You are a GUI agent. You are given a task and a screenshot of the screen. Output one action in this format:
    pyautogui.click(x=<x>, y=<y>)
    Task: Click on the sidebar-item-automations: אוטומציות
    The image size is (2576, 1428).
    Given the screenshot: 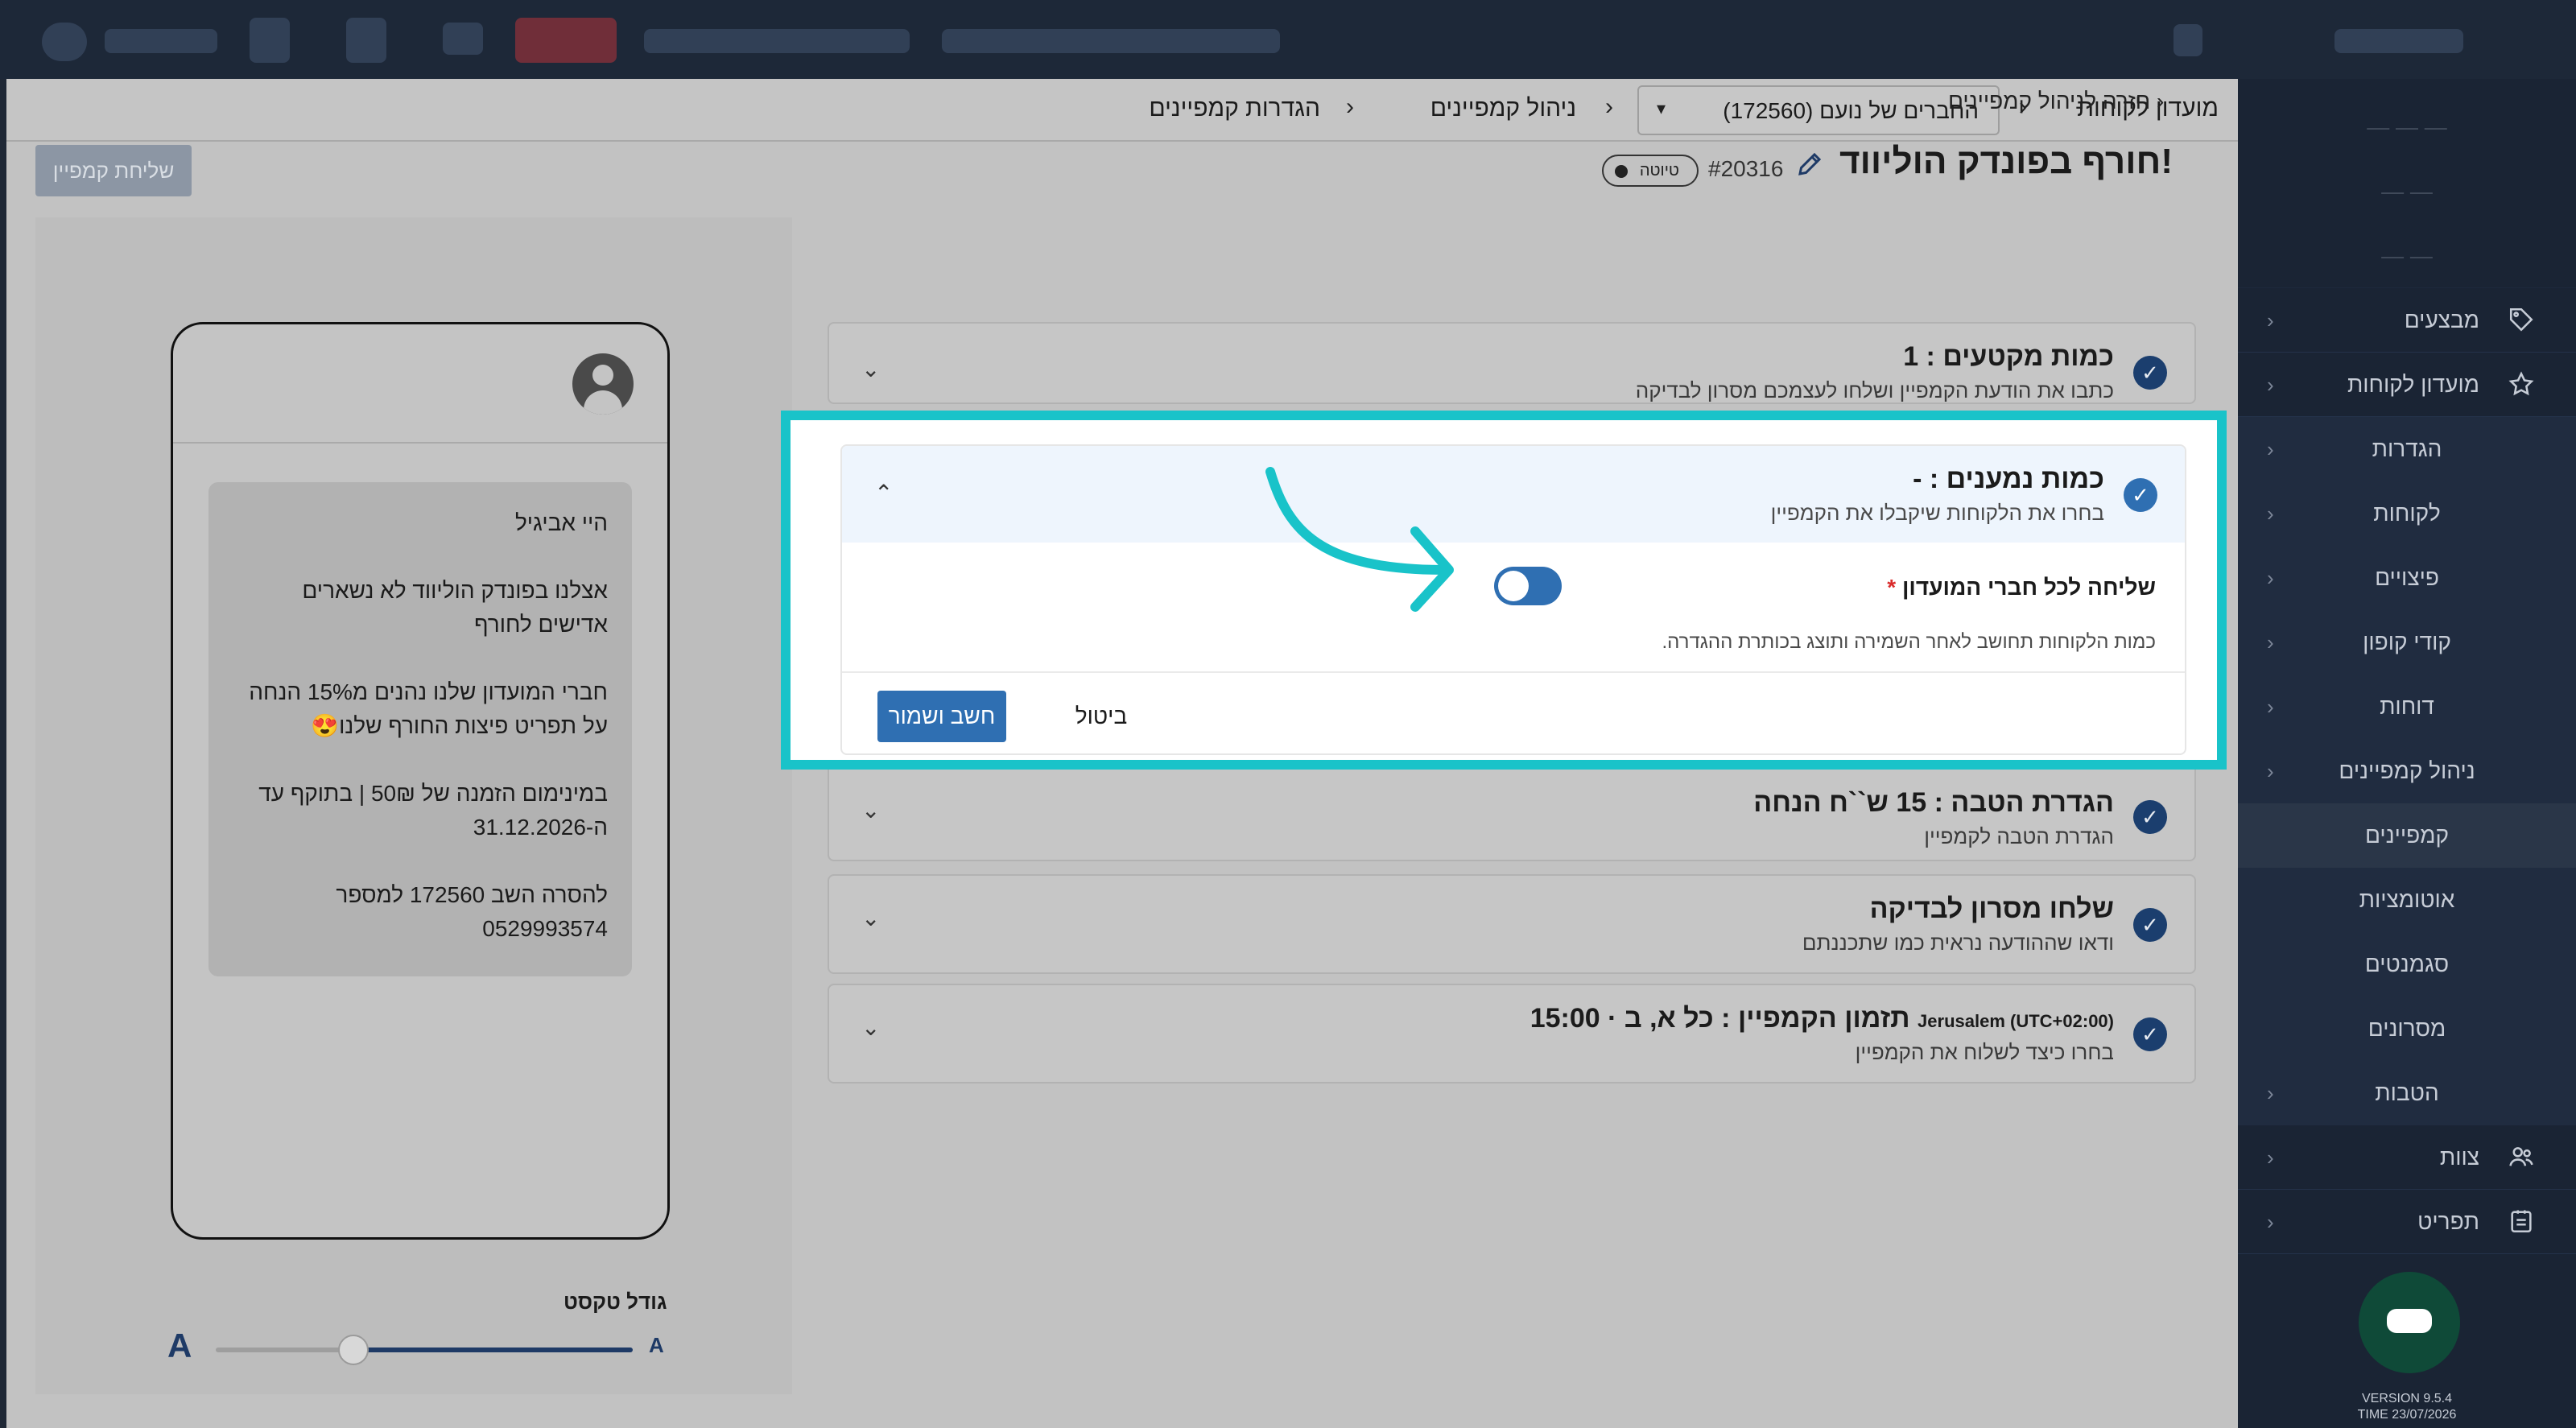 What is the action you would take?
    pyautogui.click(x=2407, y=900)
    